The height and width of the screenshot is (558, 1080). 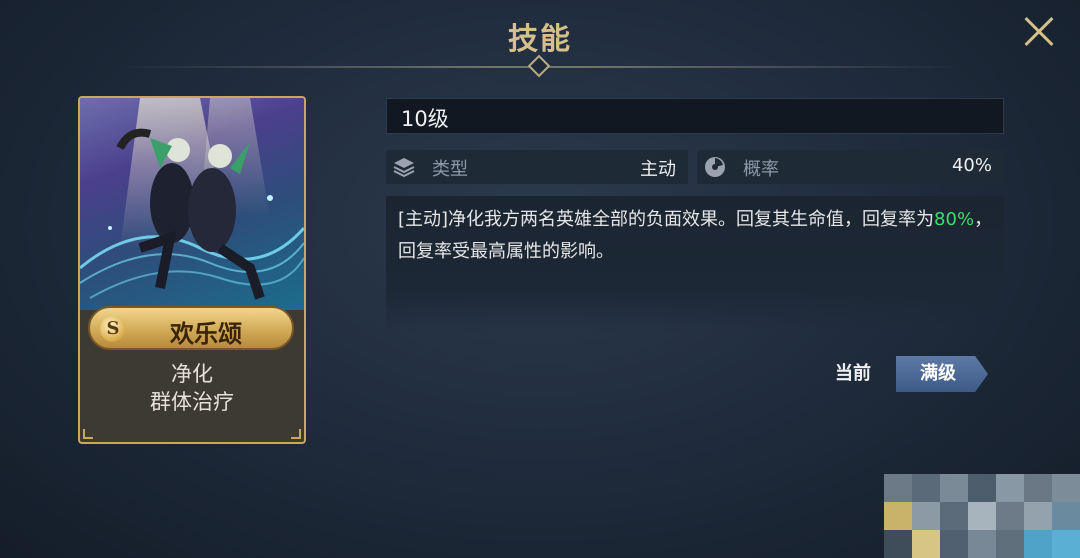 I want to click on tab-current: 当前, so click(x=853, y=374).